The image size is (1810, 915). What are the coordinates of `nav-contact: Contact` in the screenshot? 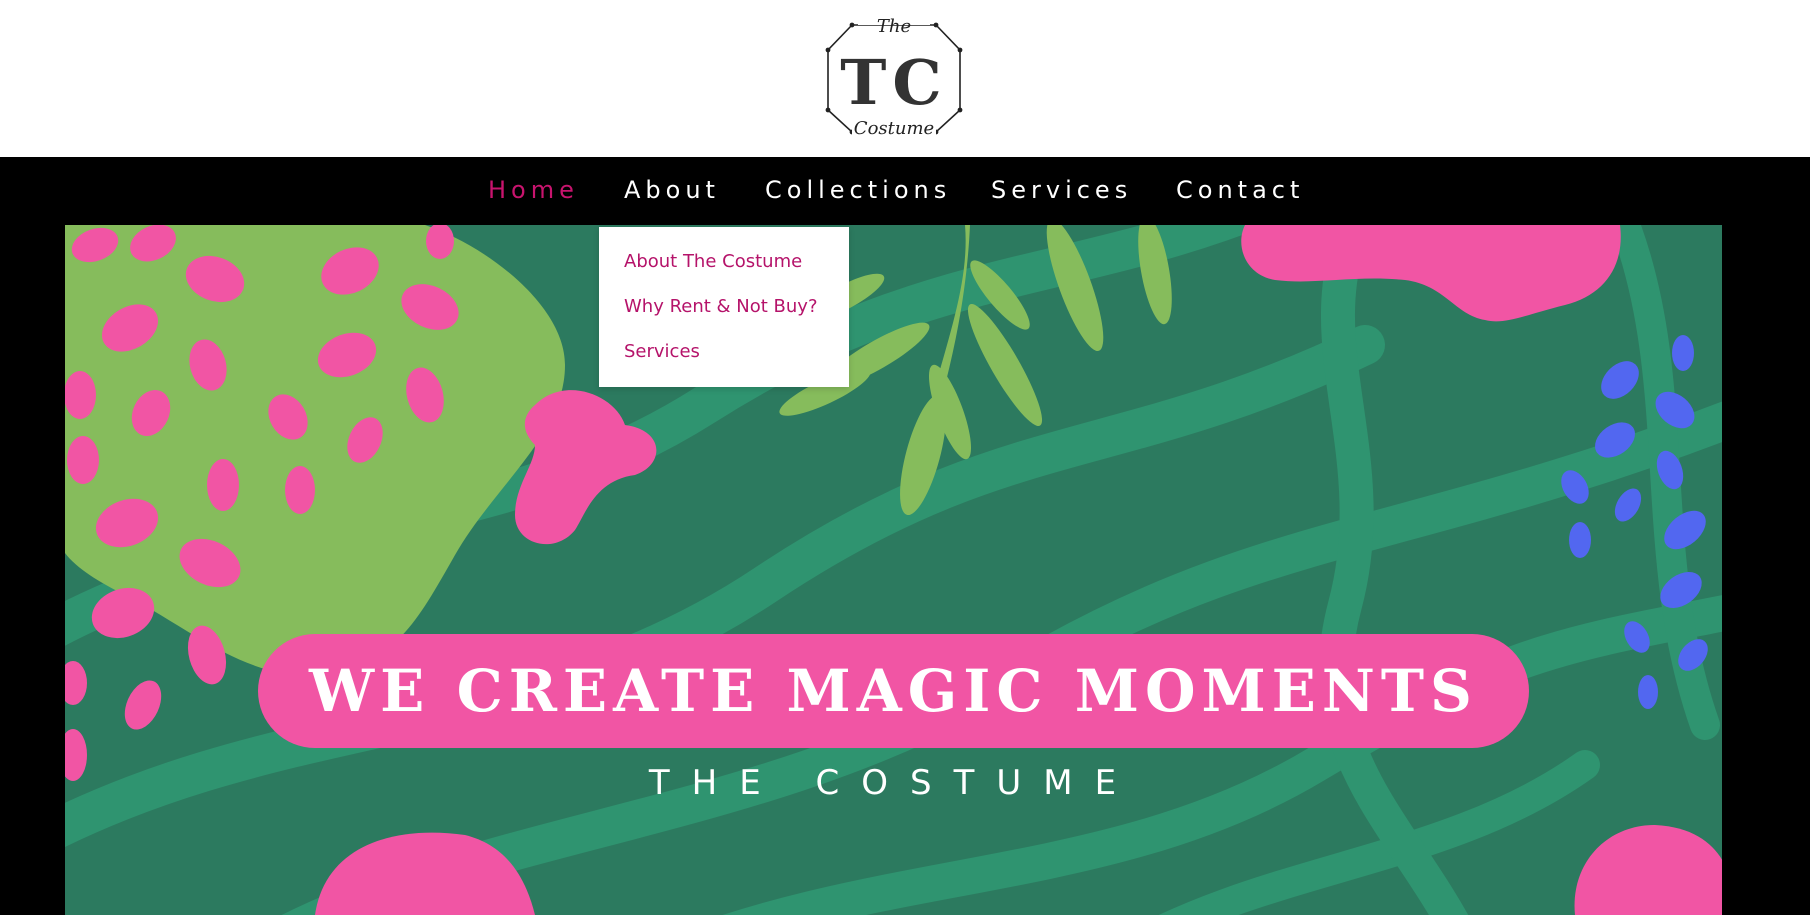 It's located at (1240, 190).